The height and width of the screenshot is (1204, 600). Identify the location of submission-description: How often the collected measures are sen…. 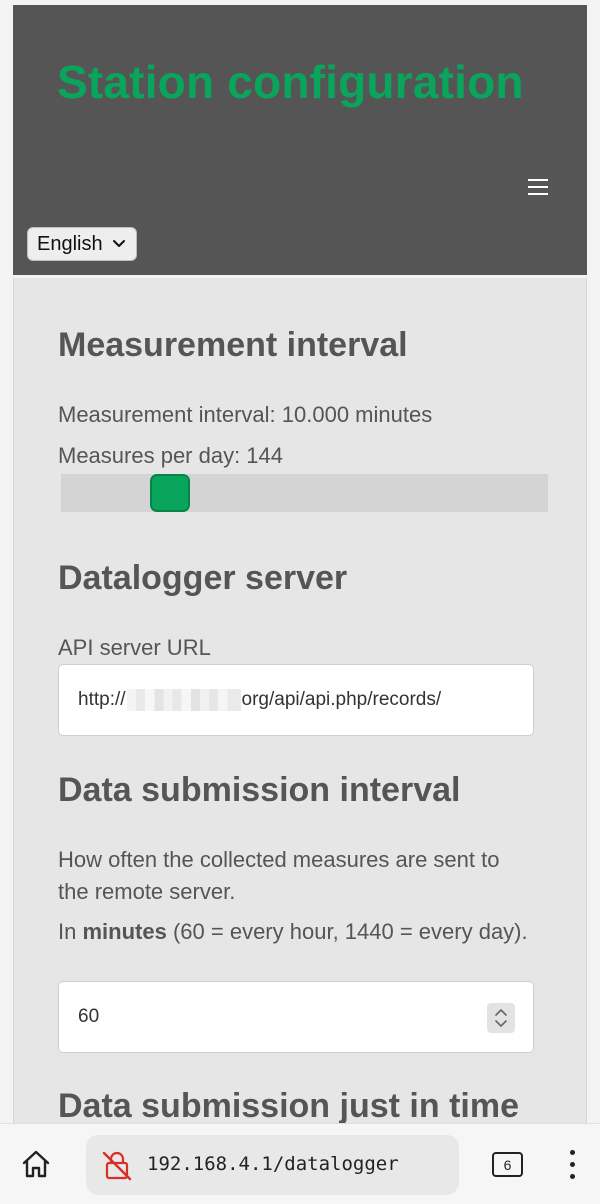
(279, 875).